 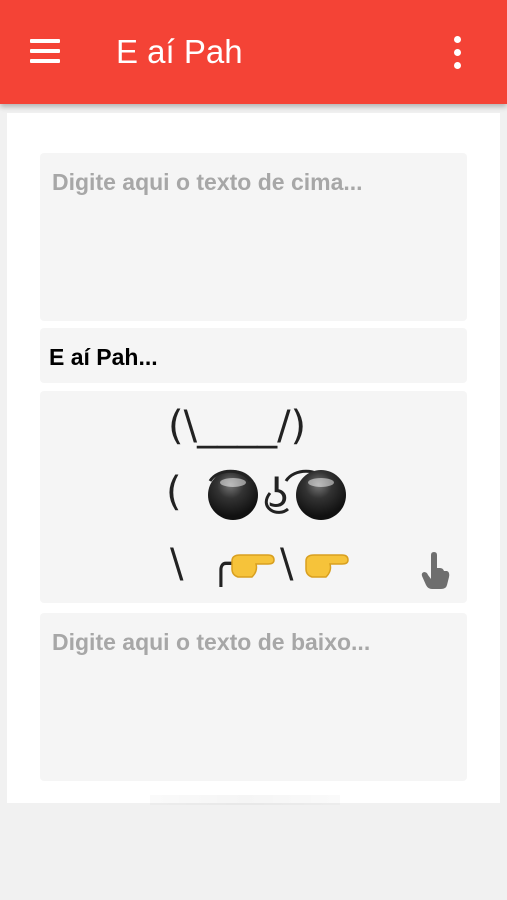 What do you see at coordinates (278, 494) in the screenshot?
I see `meme-nose: ʖ` at bounding box center [278, 494].